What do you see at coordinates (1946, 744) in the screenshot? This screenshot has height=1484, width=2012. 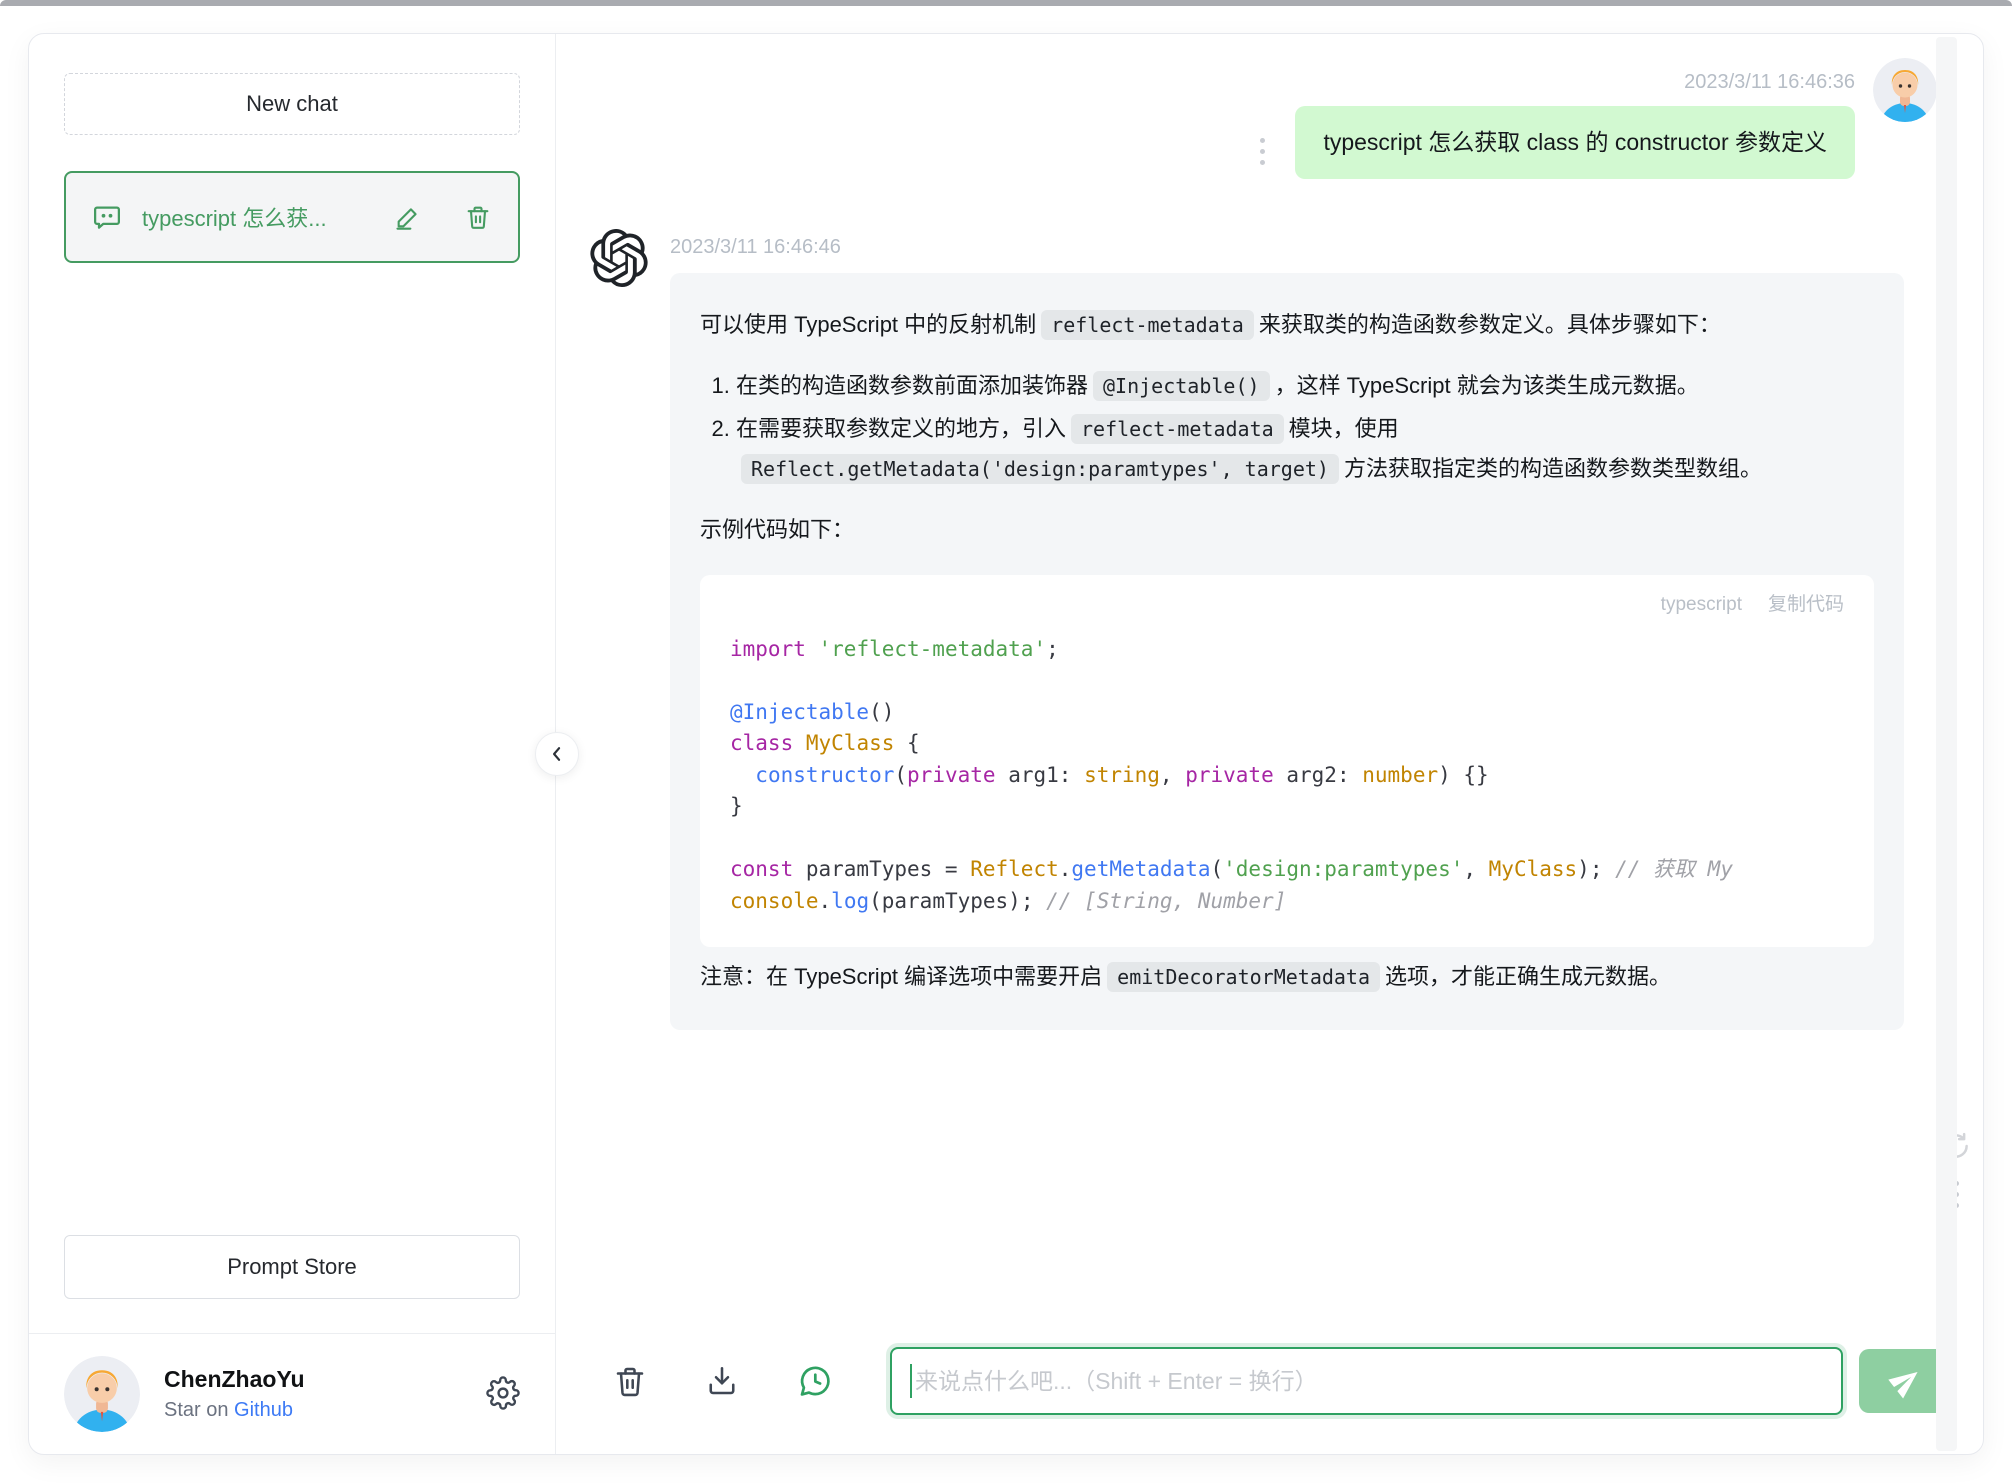 I see `scrollbar` at bounding box center [1946, 744].